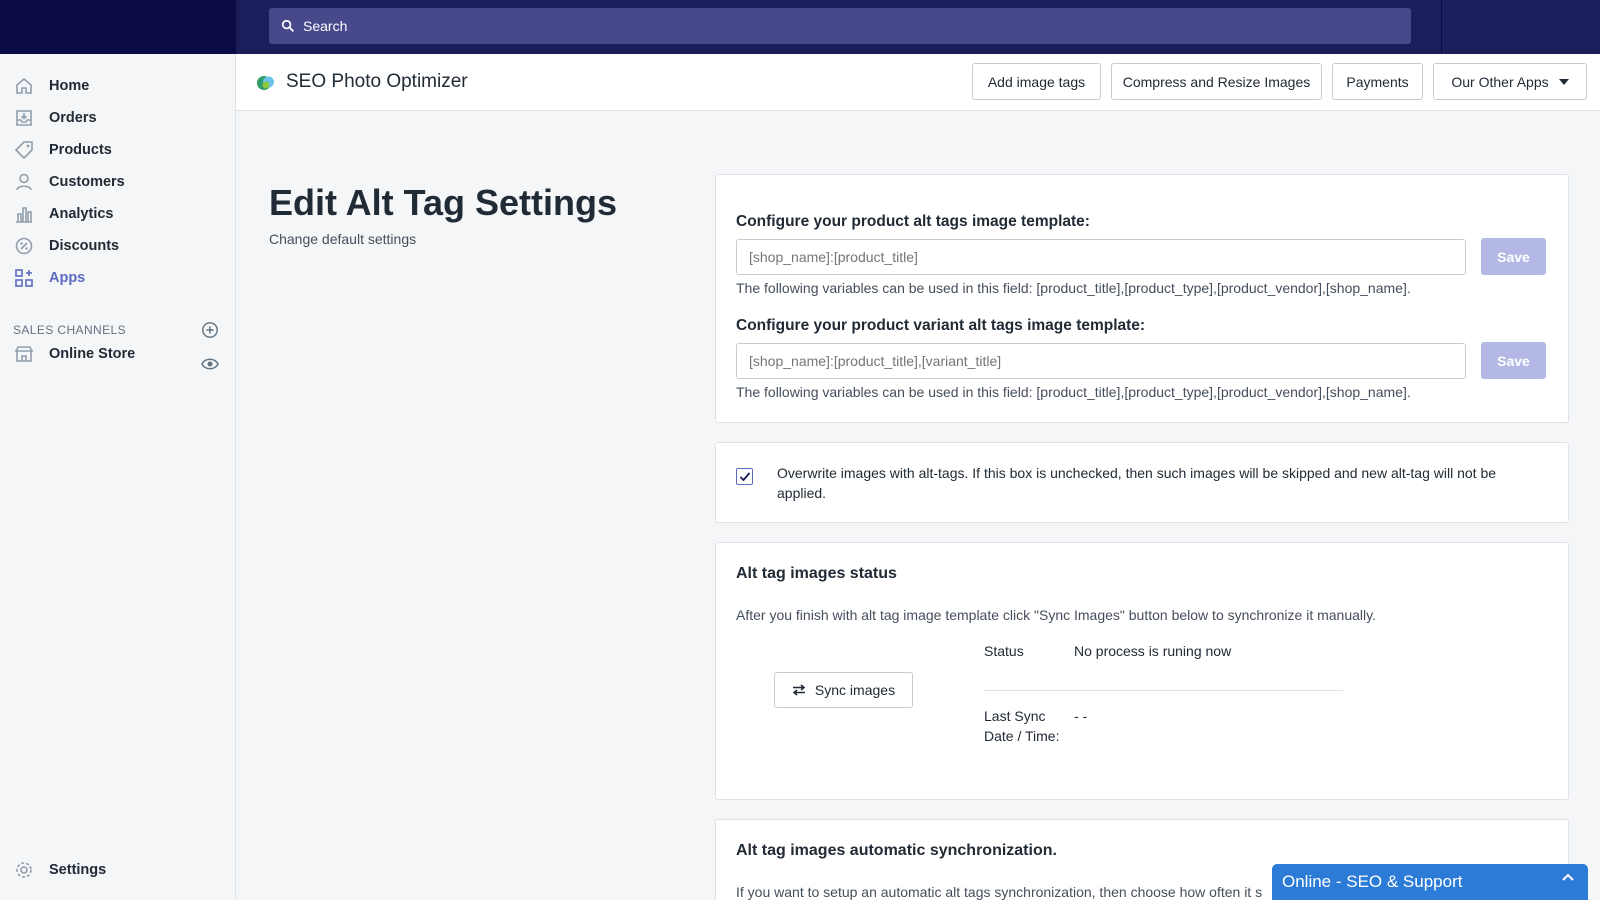 The height and width of the screenshot is (900, 1600). Describe the element at coordinates (24, 118) in the screenshot. I see `orders-icon` at that location.